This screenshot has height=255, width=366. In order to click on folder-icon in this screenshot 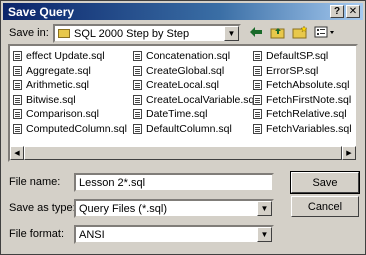, I will do `click(64, 33)`.